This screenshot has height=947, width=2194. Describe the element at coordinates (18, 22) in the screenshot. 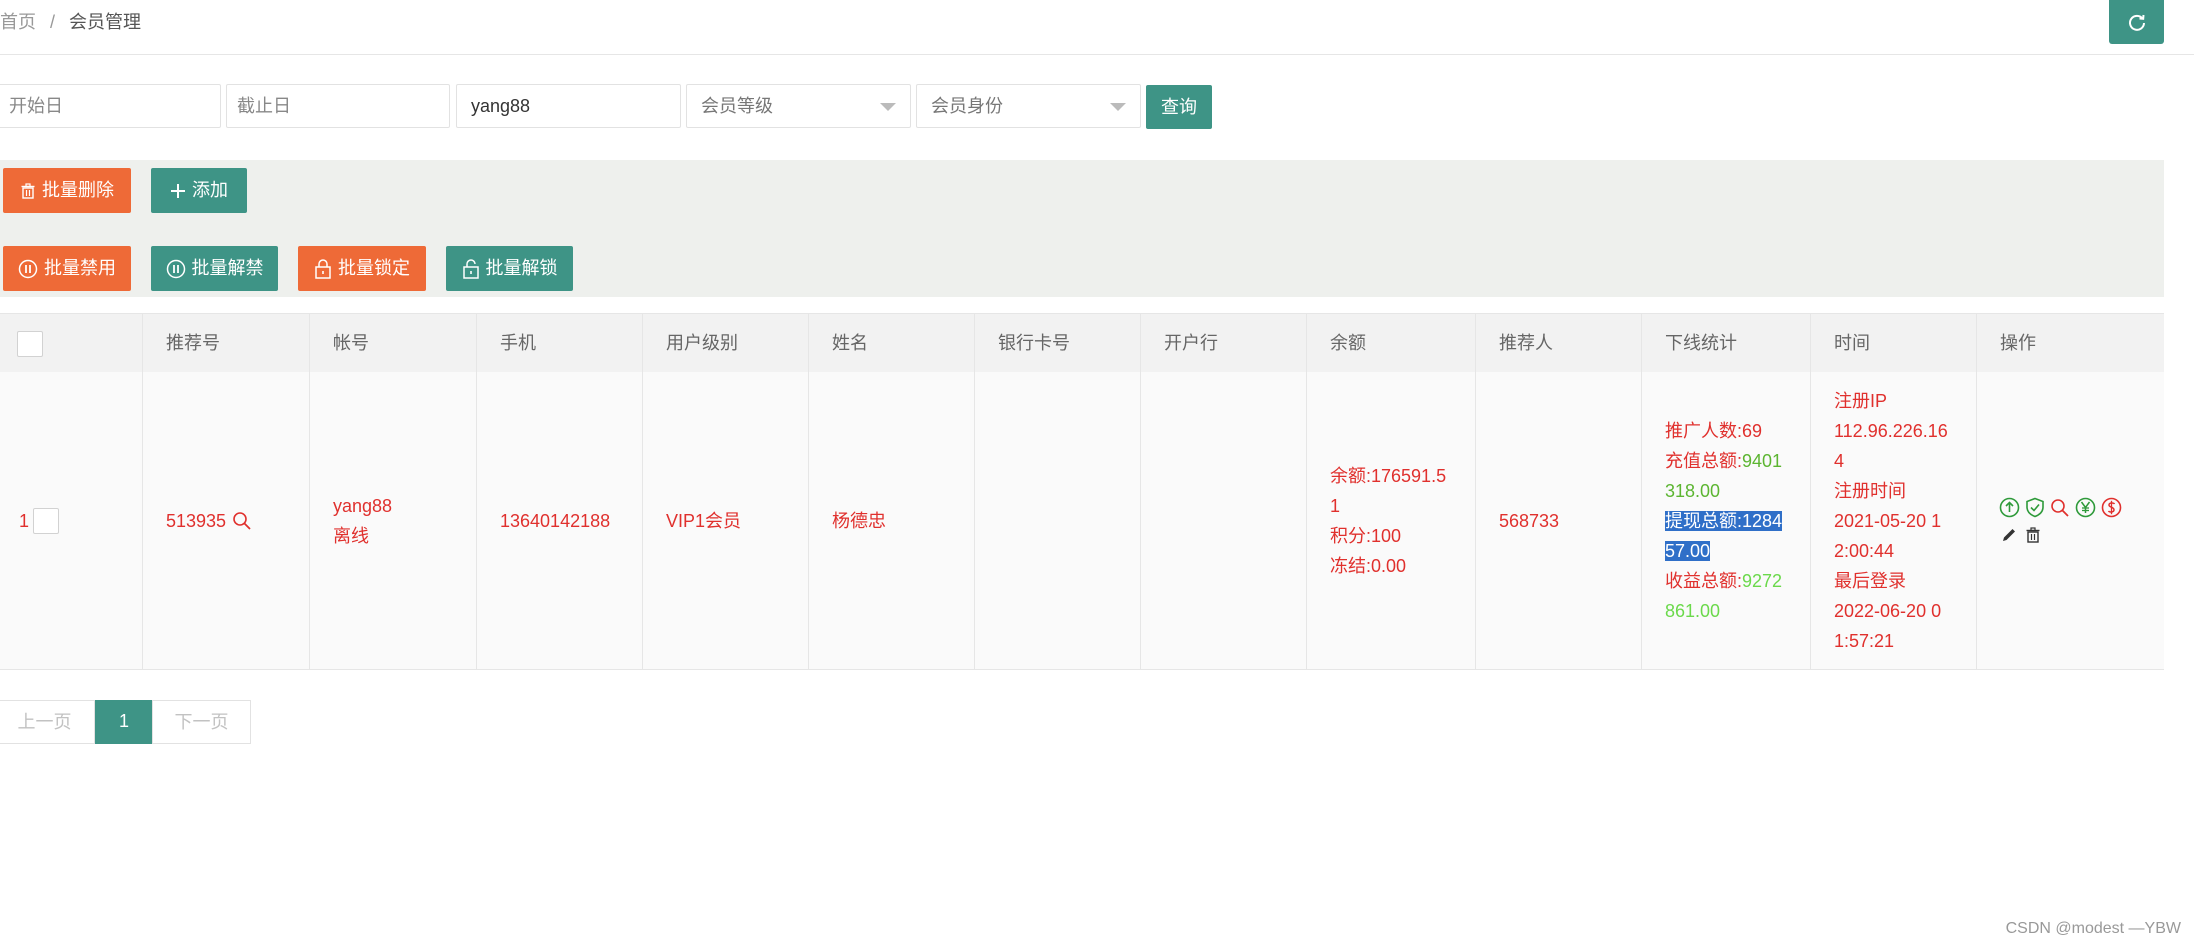

I see `breadcrumb-home-link: 首页` at that location.